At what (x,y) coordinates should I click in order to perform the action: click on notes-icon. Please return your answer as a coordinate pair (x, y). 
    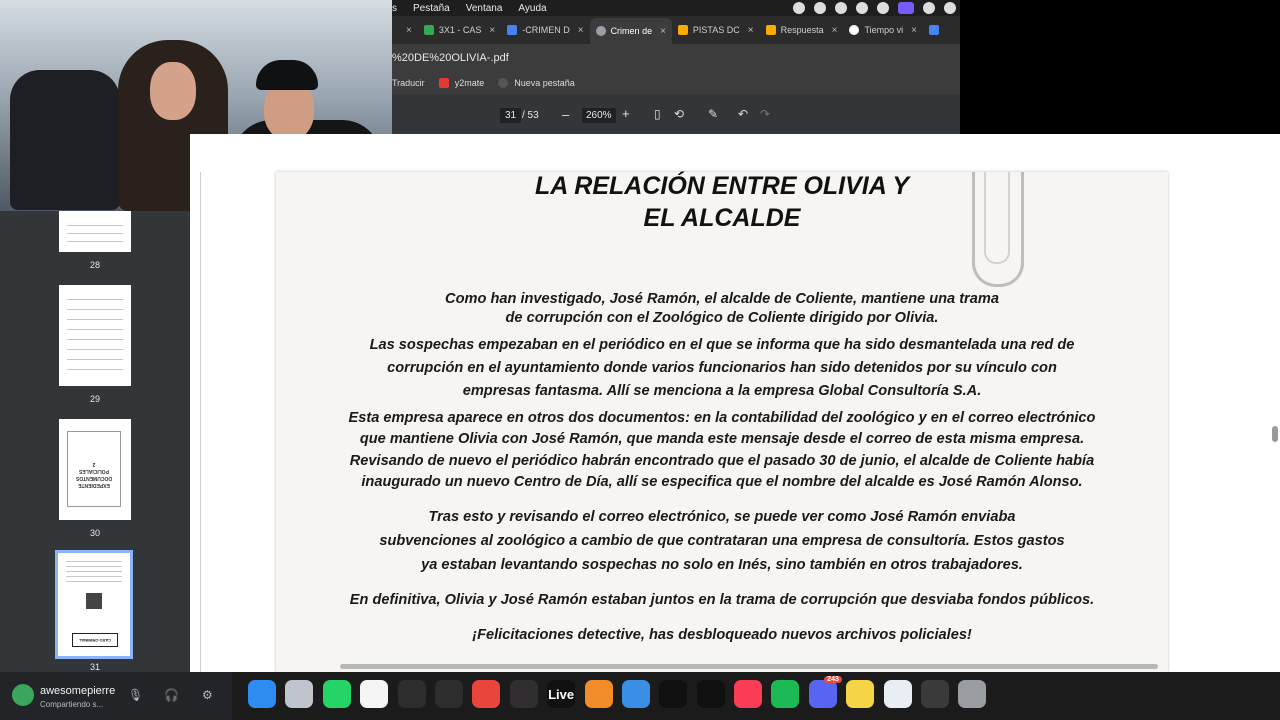
    Looking at the image, I should click on (860, 694).